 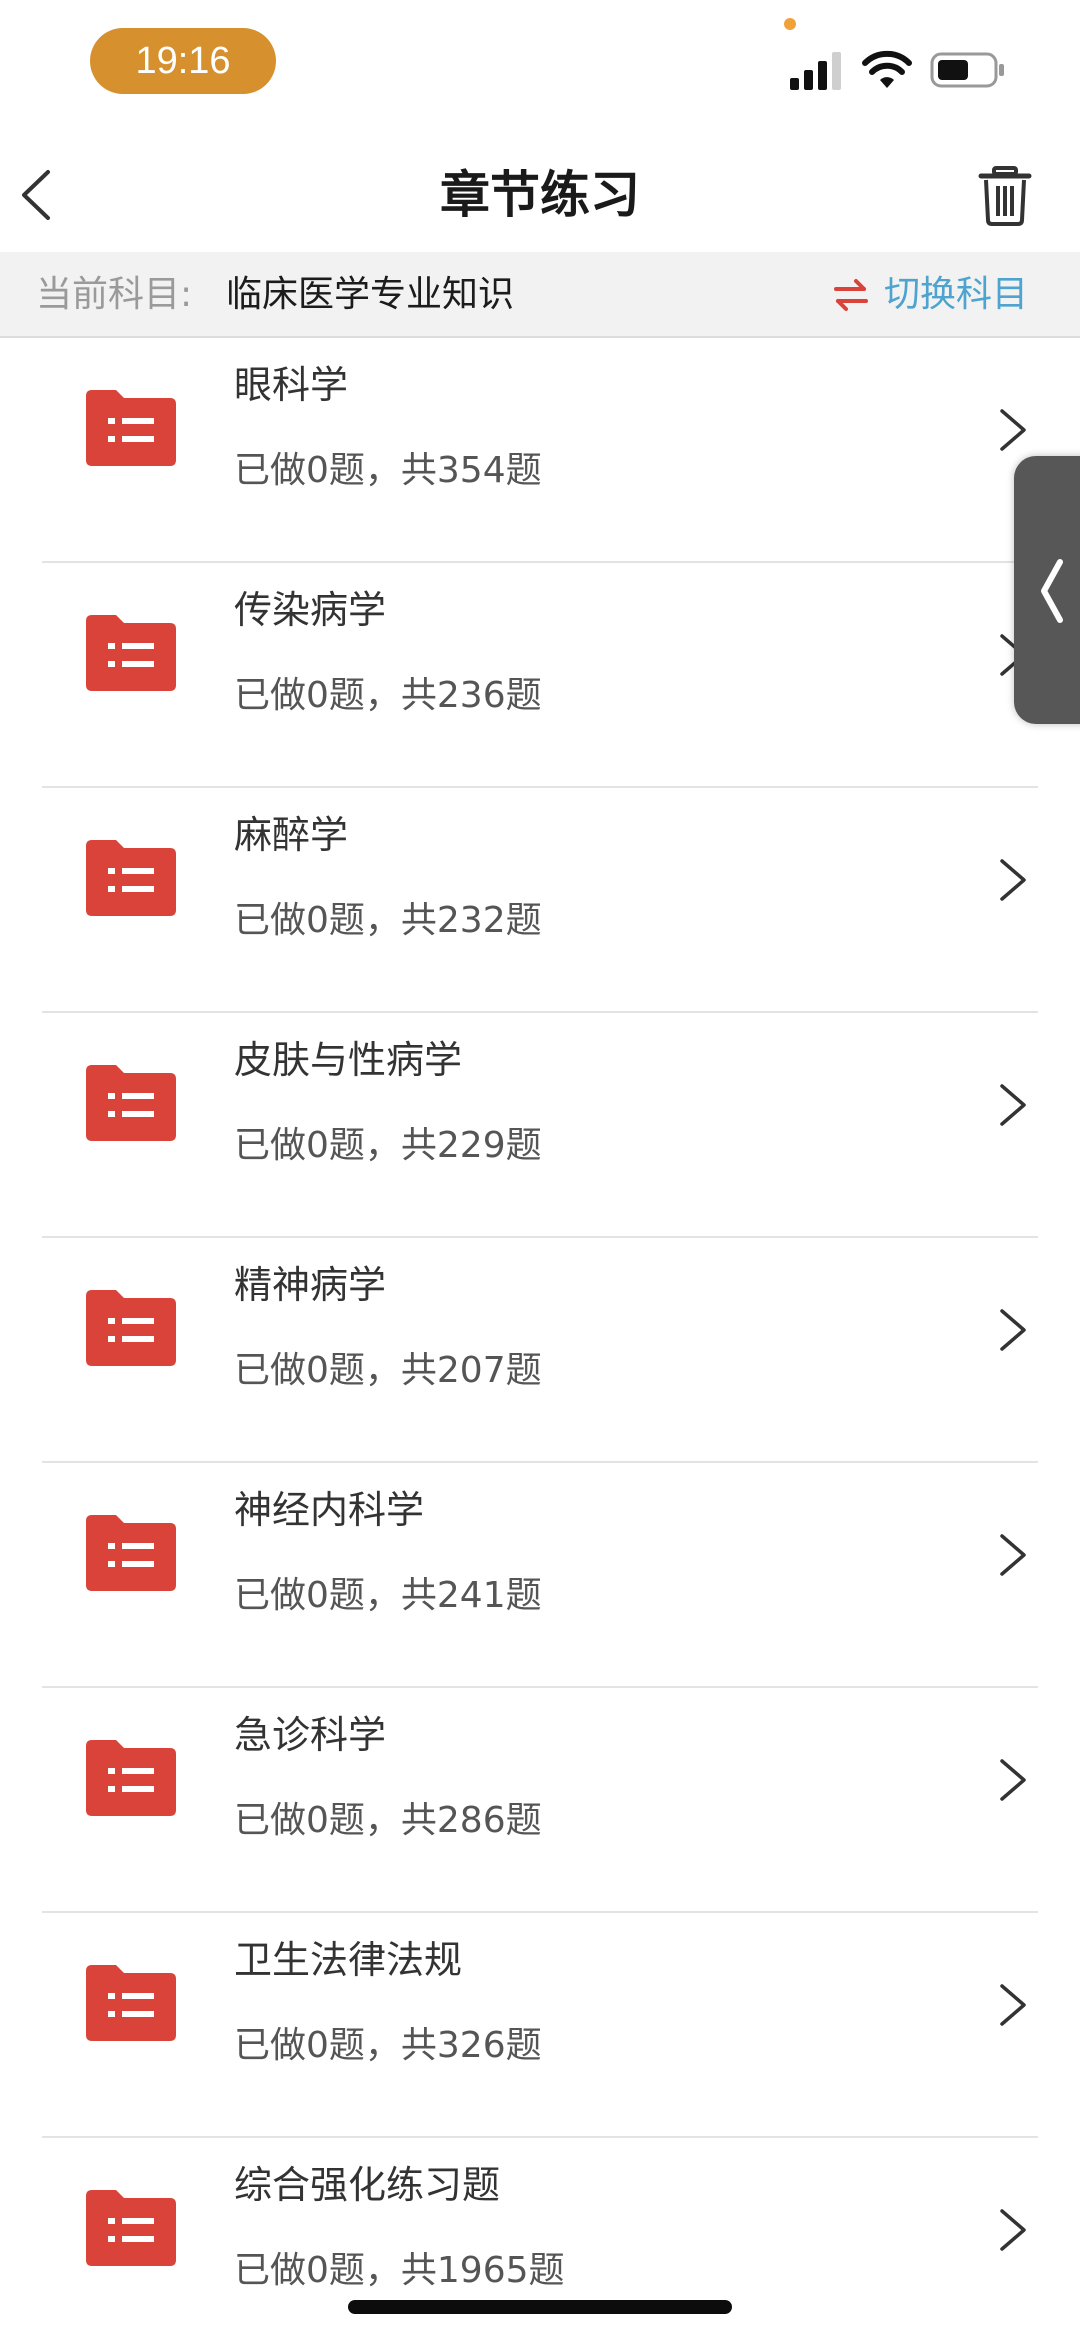 What do you see at coordinates (850, 295) in the screenshot?
I see `swap-arrows-icon` at bounding box center [850, 295].